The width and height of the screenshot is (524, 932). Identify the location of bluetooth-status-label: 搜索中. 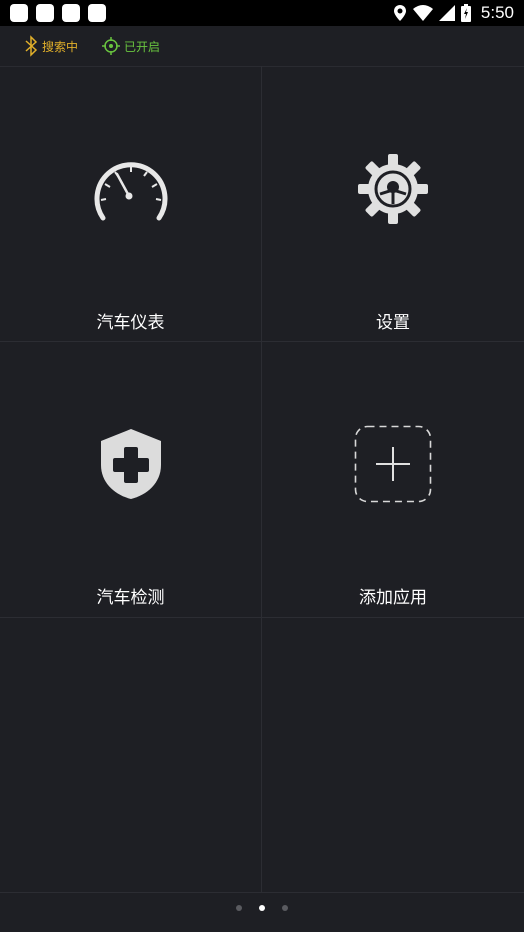
(60, 46).